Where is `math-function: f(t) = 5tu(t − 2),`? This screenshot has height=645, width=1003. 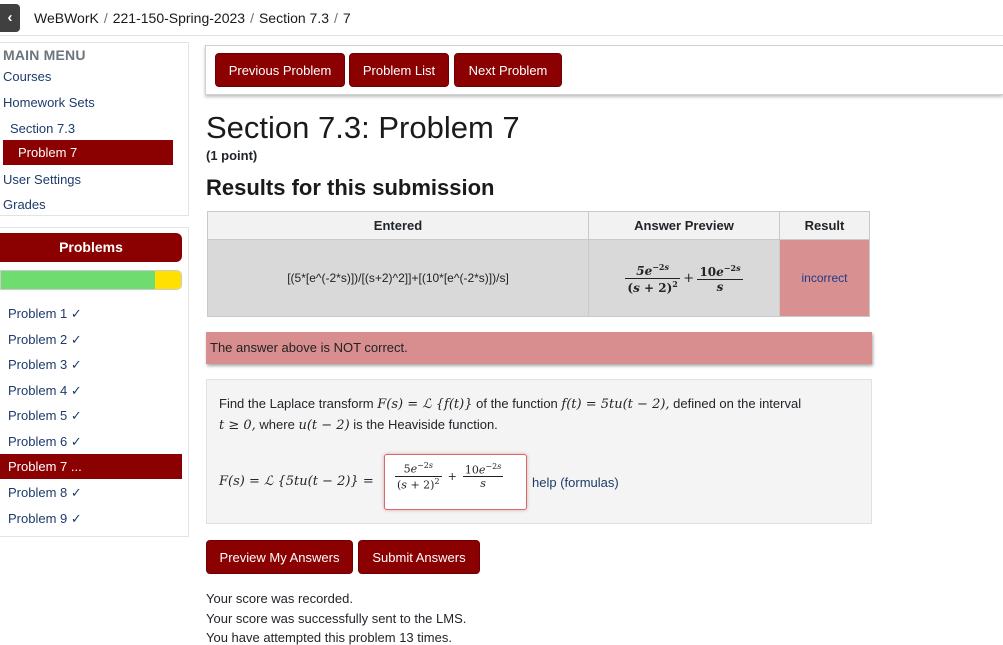
math-function: f(t) = 5tu(t − 2), is located at coordinates (615, 404).